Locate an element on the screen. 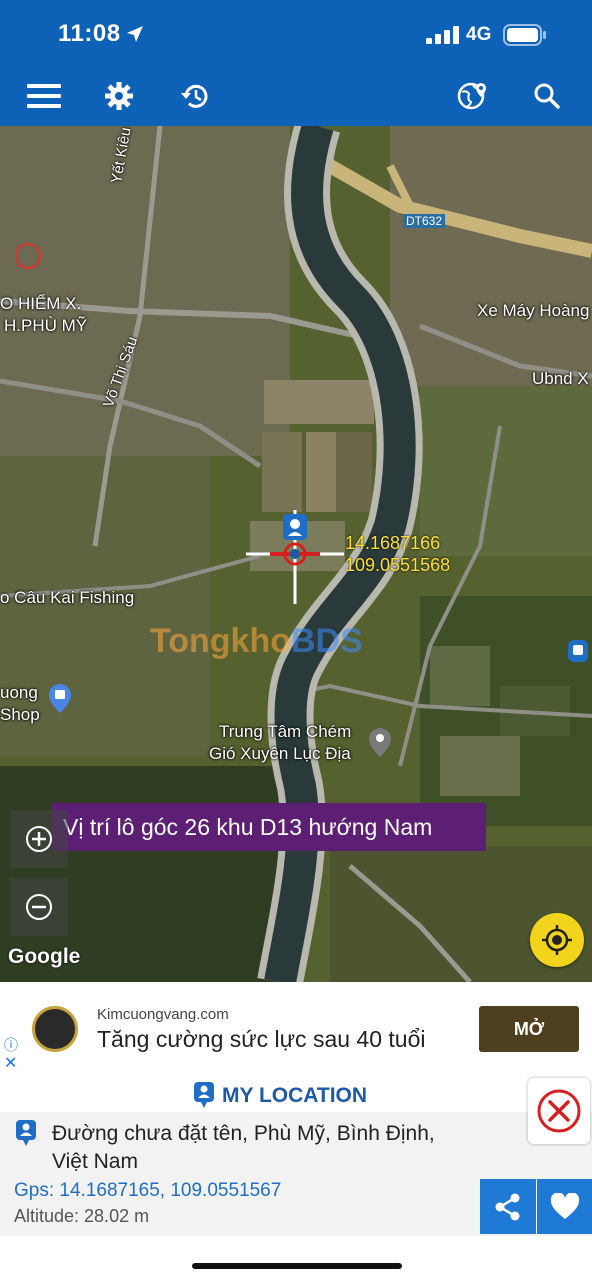  location-heading: MY LOCATION is located at coordinates (295, 1095).